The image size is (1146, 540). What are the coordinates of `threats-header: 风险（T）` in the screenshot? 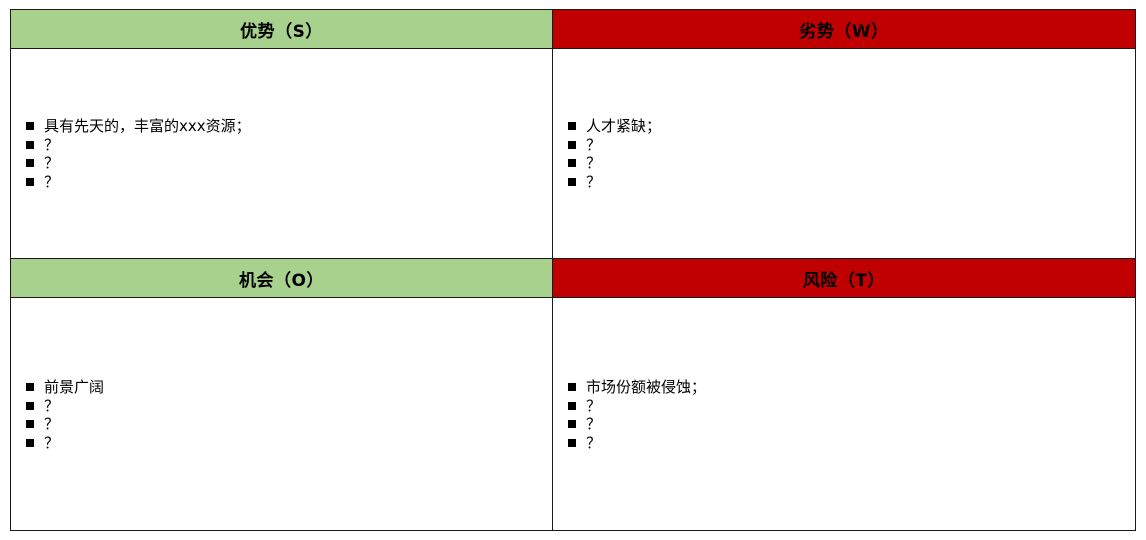 It's located at (844, 278).